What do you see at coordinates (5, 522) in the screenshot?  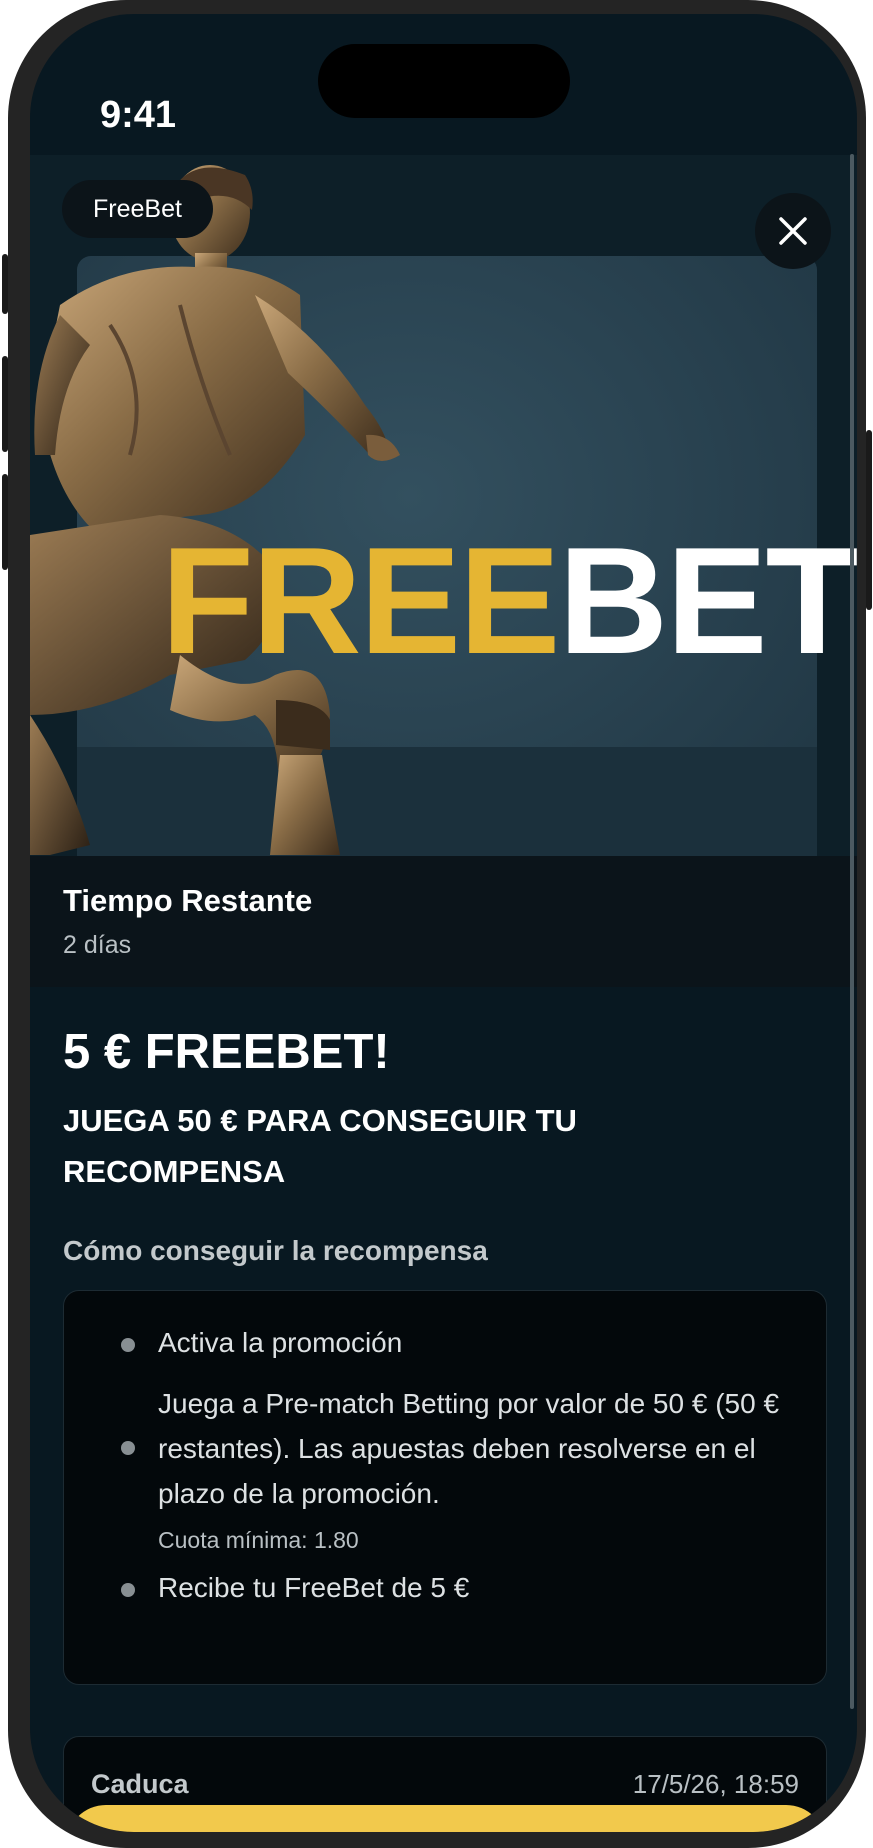 I see `volume-down-button` at bounding box center [5, 522].